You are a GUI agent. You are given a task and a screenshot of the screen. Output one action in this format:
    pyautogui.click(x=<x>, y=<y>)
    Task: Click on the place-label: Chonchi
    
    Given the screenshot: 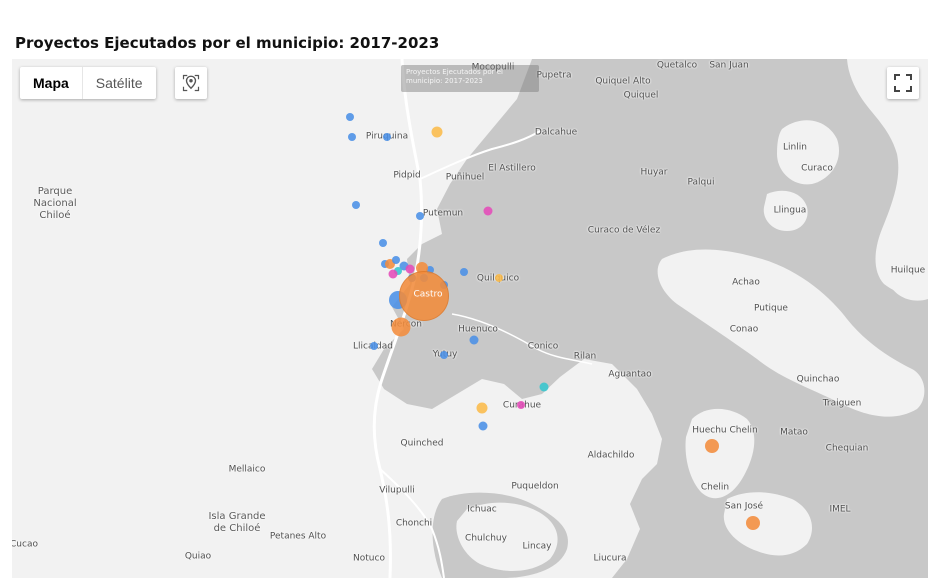 What is the action you would take?
    pyautogui.click(x=414, y=523)
    